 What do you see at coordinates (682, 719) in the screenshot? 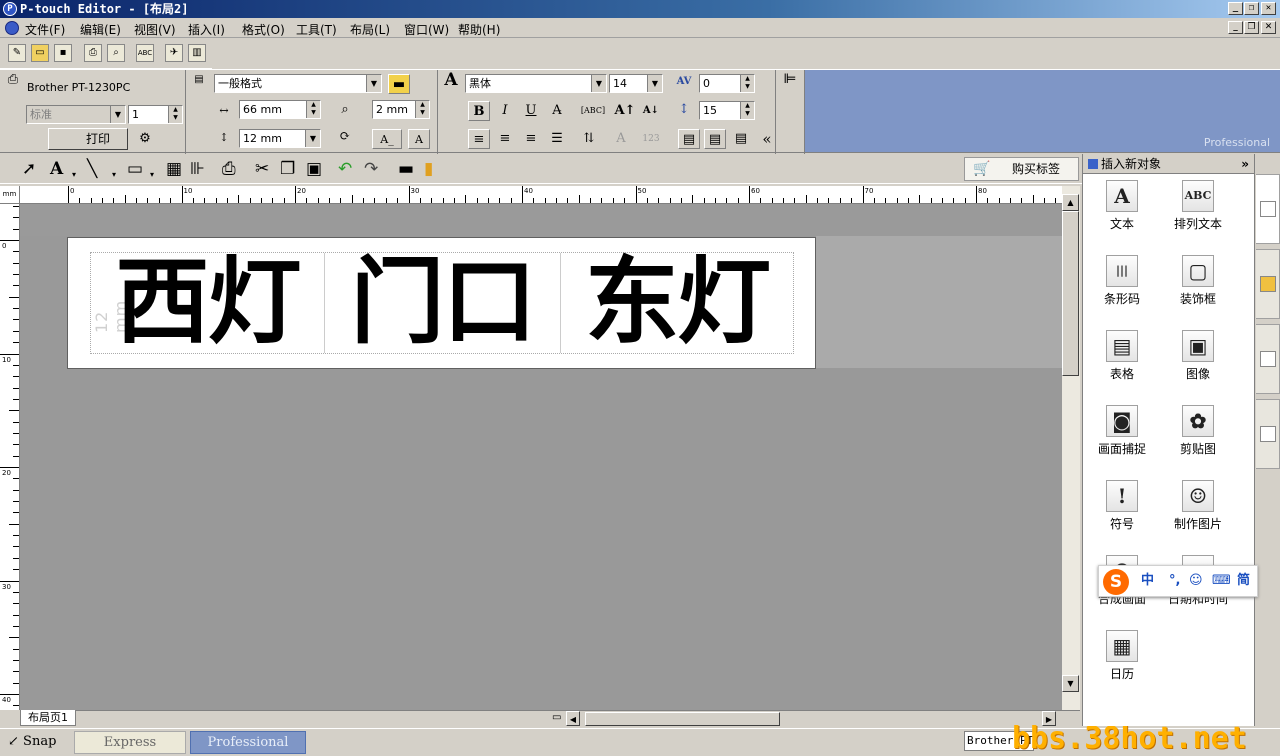
I see `horizontal-scroll-thumb` at bounding box center [682, 719].